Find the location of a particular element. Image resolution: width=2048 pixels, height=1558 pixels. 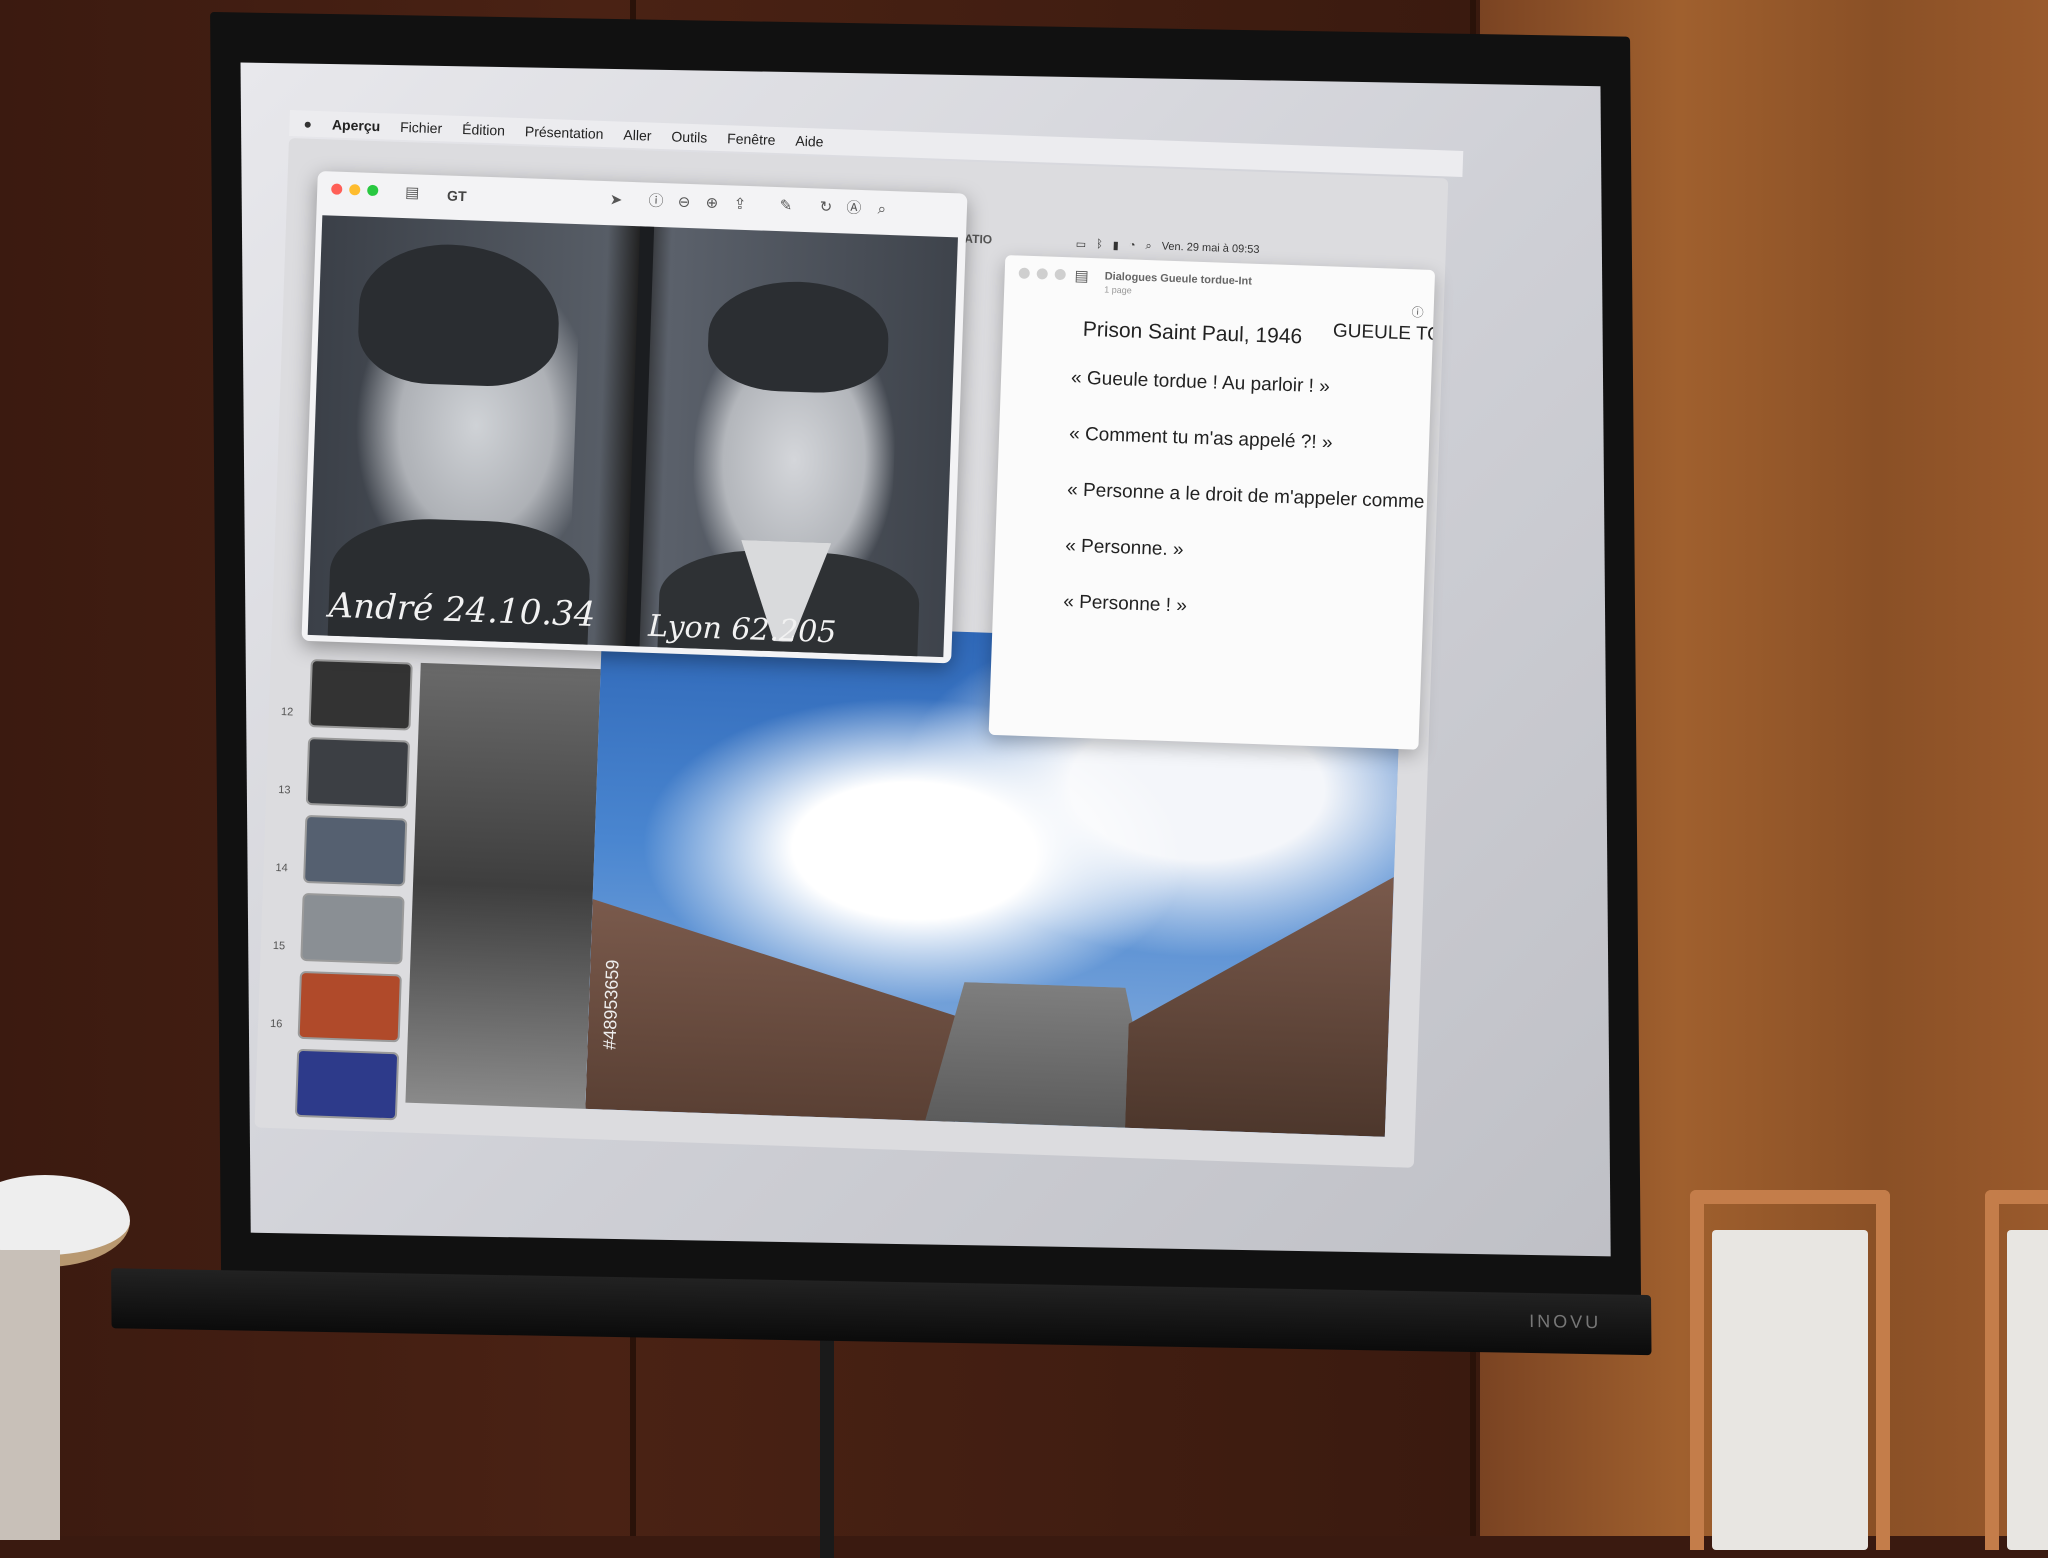

stock-watermark: #48953659 is located at coordinates (611, 1005).